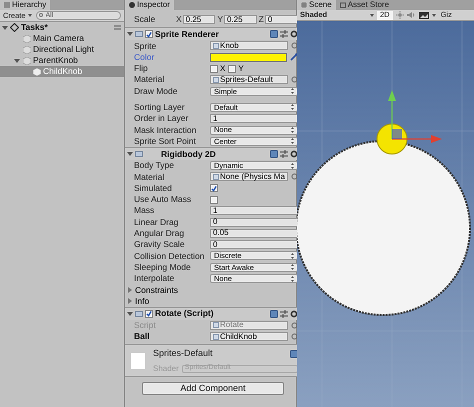 Image resolution: width=474 pixels, height=407 pixels. I want to click on hierarchy-item: Main Camera, so click(62, 38).